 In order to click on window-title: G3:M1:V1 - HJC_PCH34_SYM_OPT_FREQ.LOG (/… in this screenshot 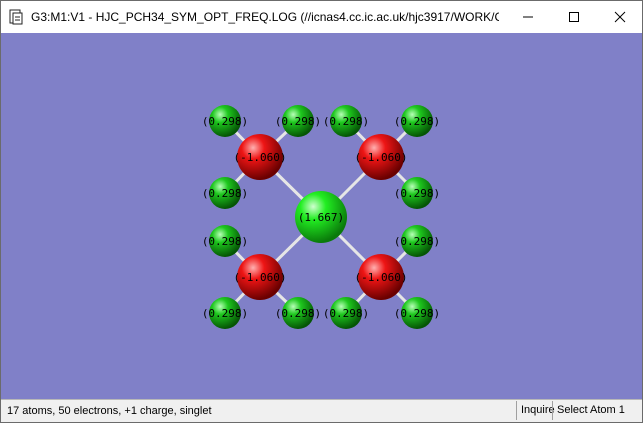, I will do `click(265, 17)`.